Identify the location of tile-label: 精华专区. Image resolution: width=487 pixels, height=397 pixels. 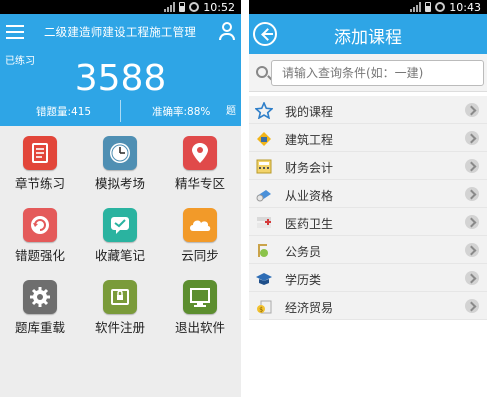
(199, 183).